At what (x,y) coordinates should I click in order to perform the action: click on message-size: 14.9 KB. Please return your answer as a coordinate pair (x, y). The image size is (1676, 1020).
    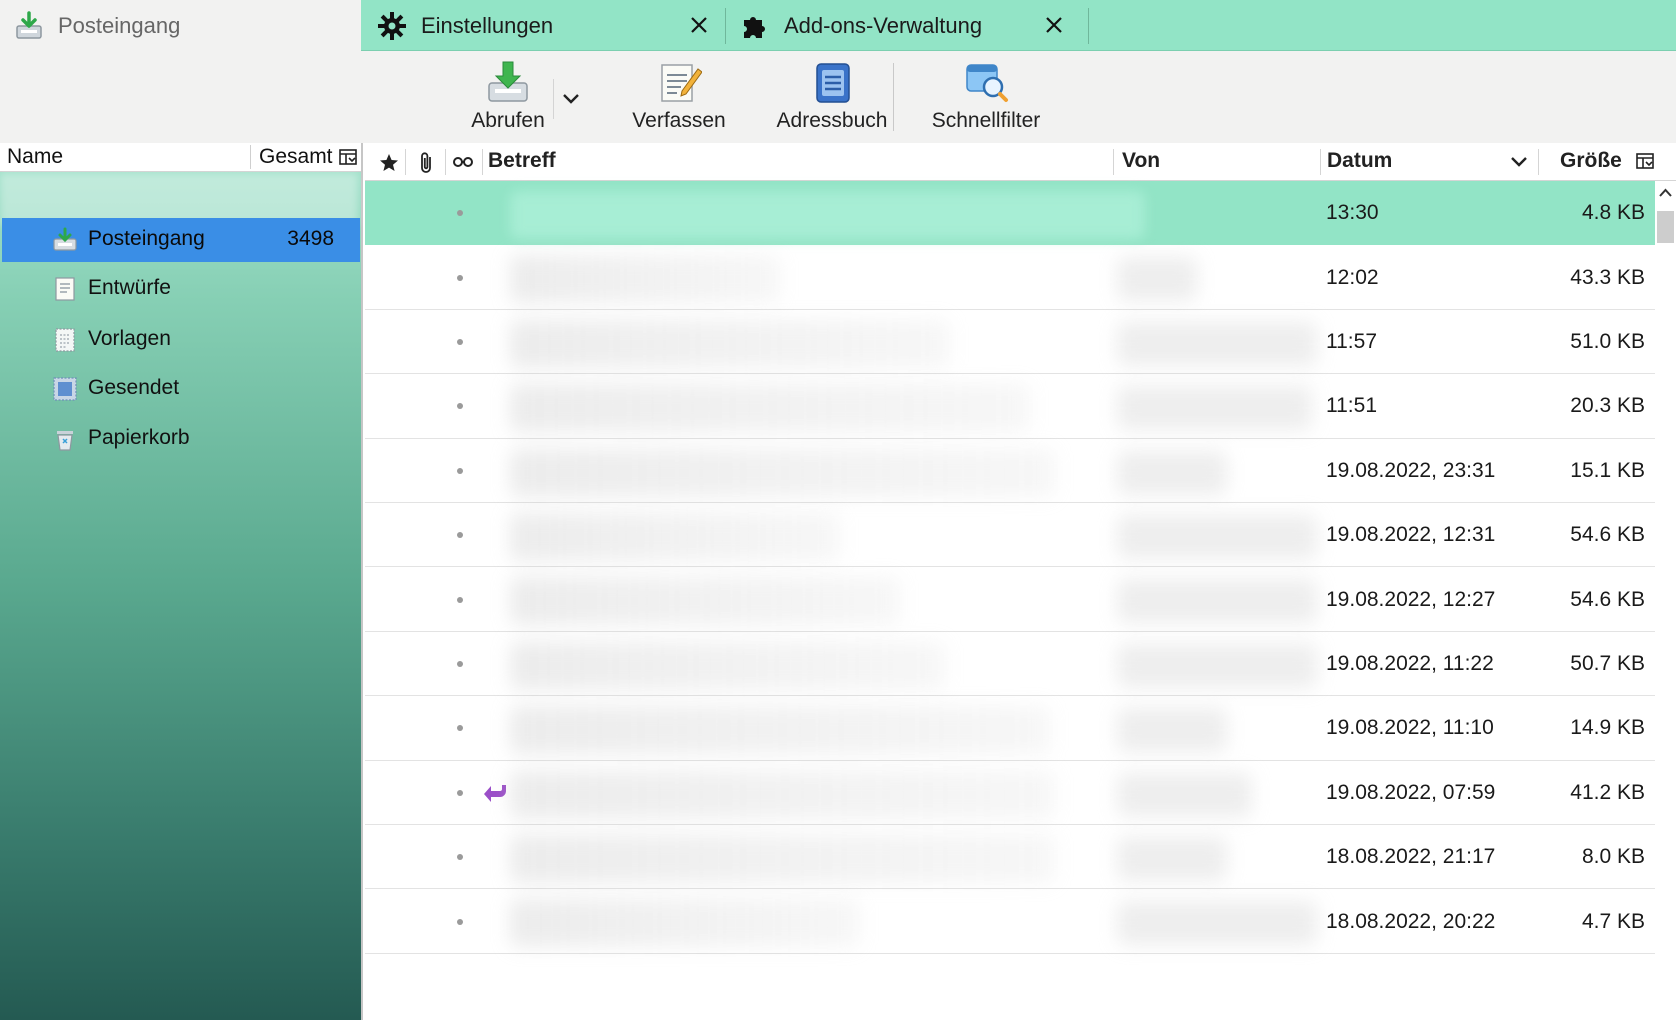
    Looking at the image, I should click on (1607, 728).